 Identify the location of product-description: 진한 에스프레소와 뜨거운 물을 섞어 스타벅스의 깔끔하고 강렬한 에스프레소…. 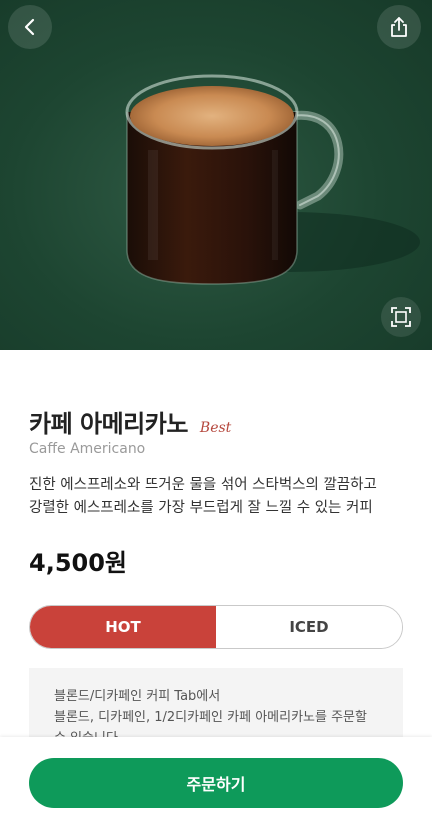
(219, 497).